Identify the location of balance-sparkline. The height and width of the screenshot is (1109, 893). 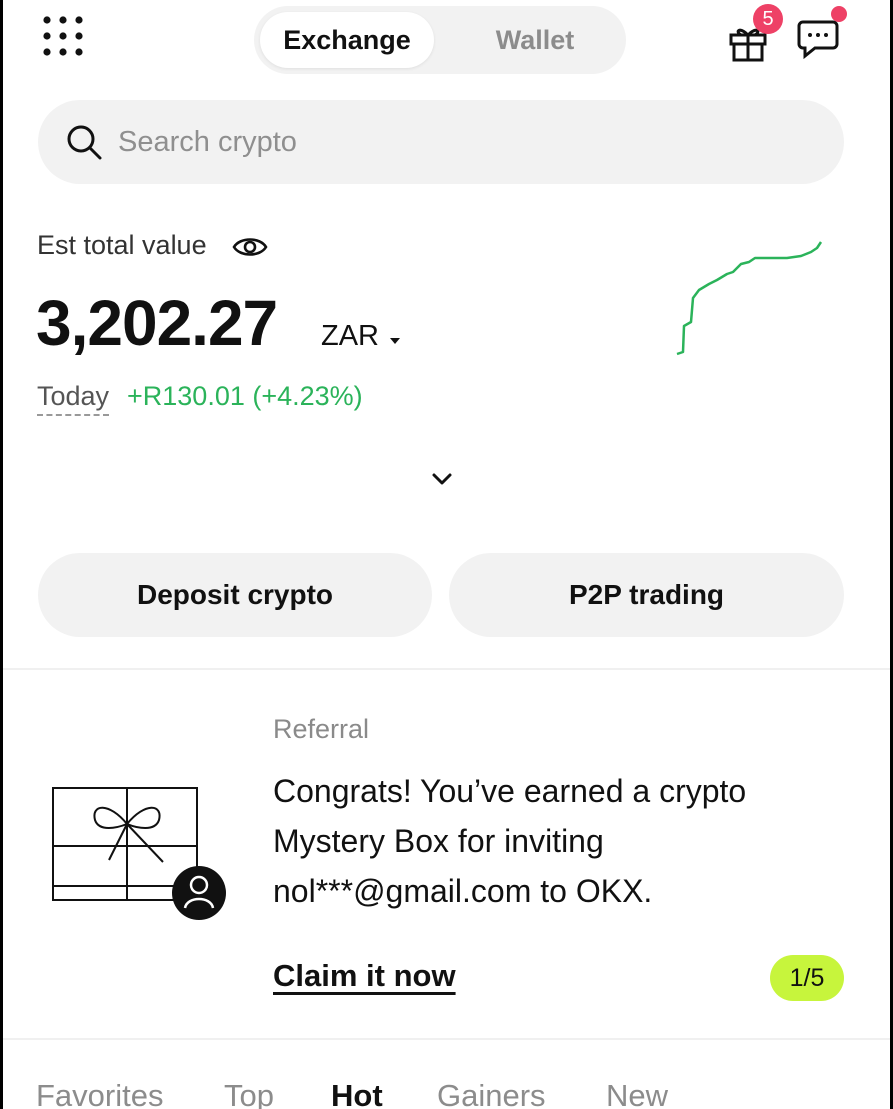
(751, 299).